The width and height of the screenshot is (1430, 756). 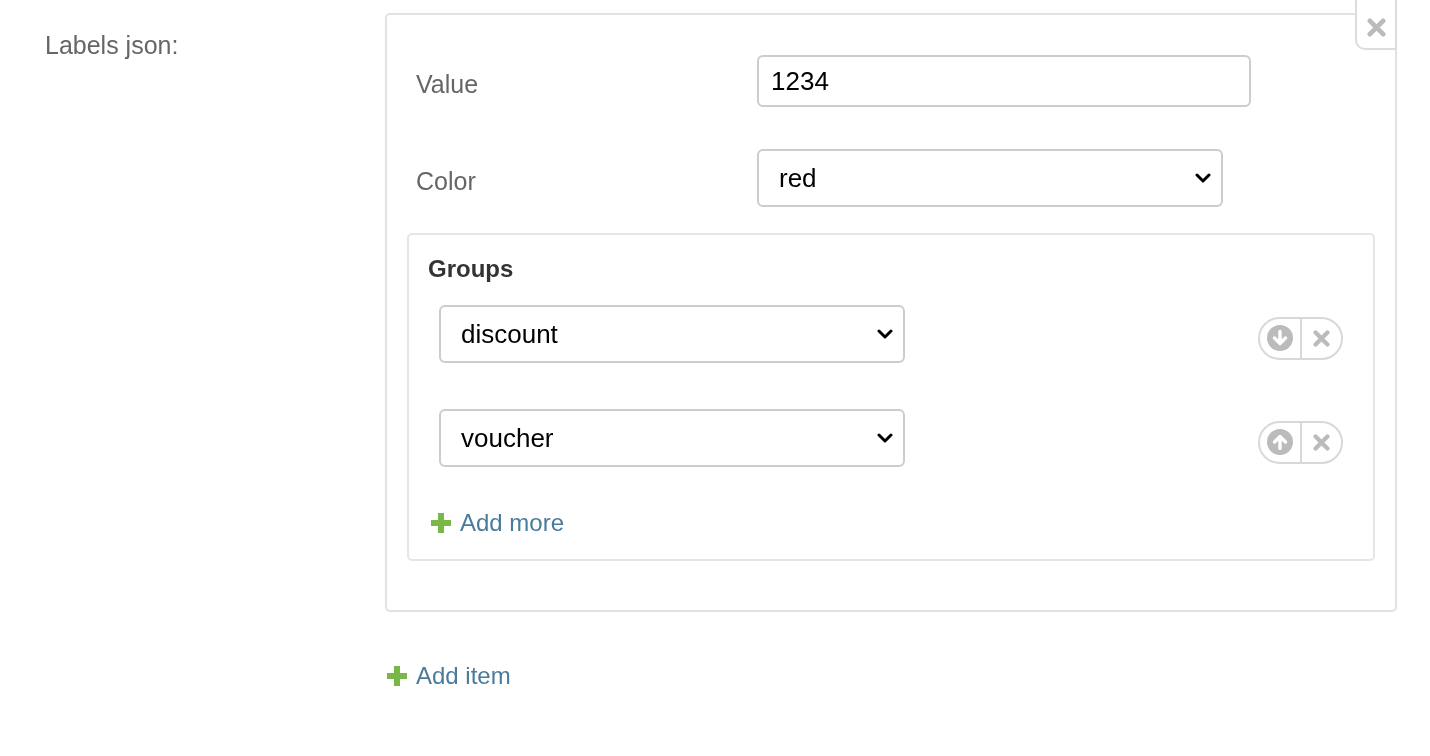 I want to click on color-select: red, so click(x=990, y=178).